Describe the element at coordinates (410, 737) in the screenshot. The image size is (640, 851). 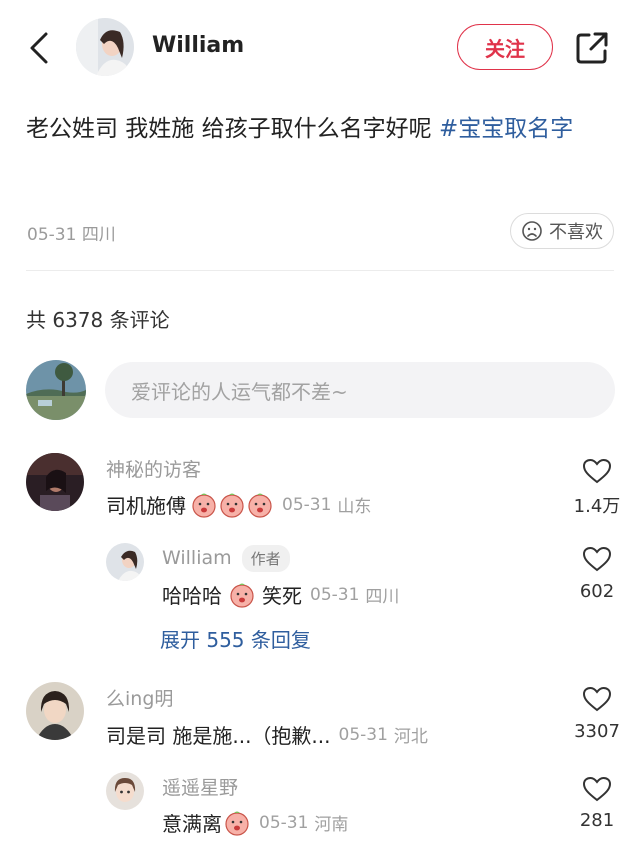
I see `comment-location: 河北` at that location.